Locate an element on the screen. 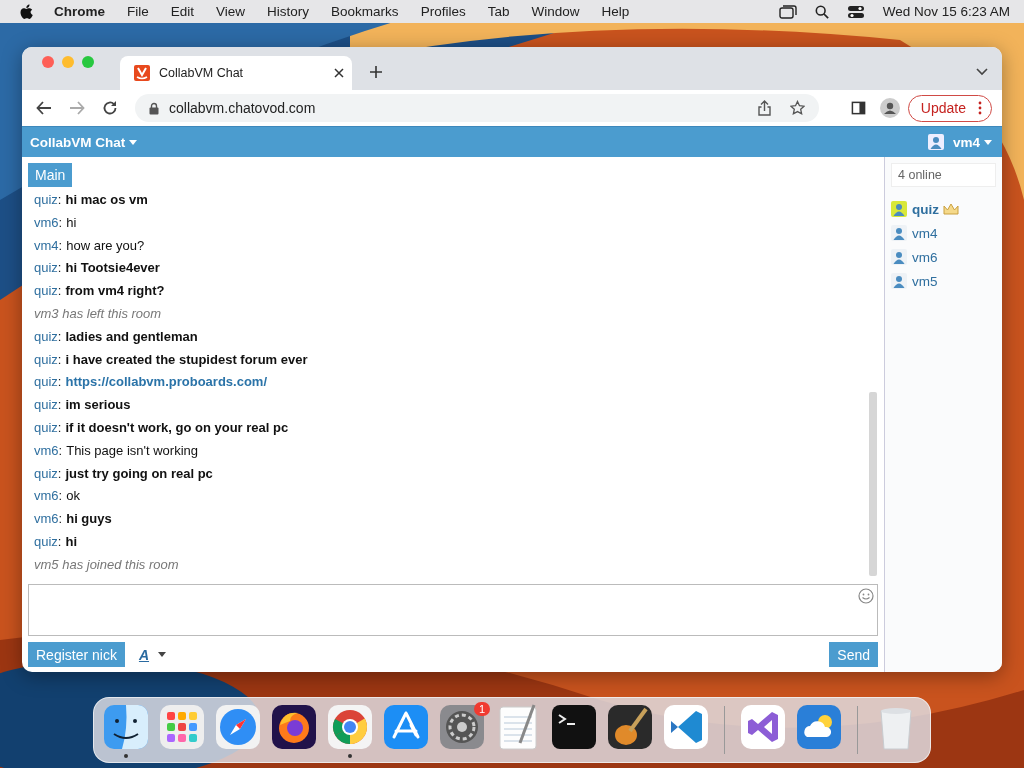  message-text: hi Tootsie4ever is located at coordinates (112, 268).